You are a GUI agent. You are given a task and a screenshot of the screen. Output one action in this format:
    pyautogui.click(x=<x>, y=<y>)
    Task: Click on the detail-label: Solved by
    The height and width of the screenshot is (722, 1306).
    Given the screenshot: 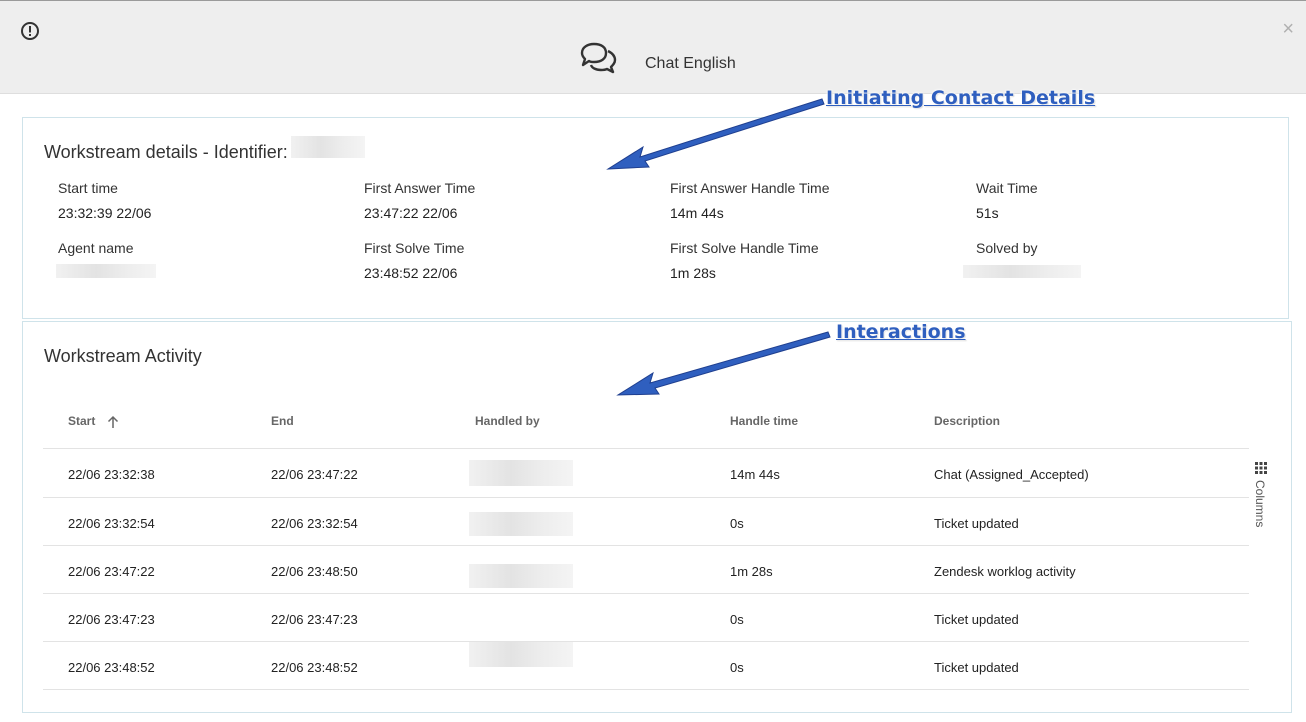 What is the action you would take?
    pyautogui.click(x=1007, y=248)
    